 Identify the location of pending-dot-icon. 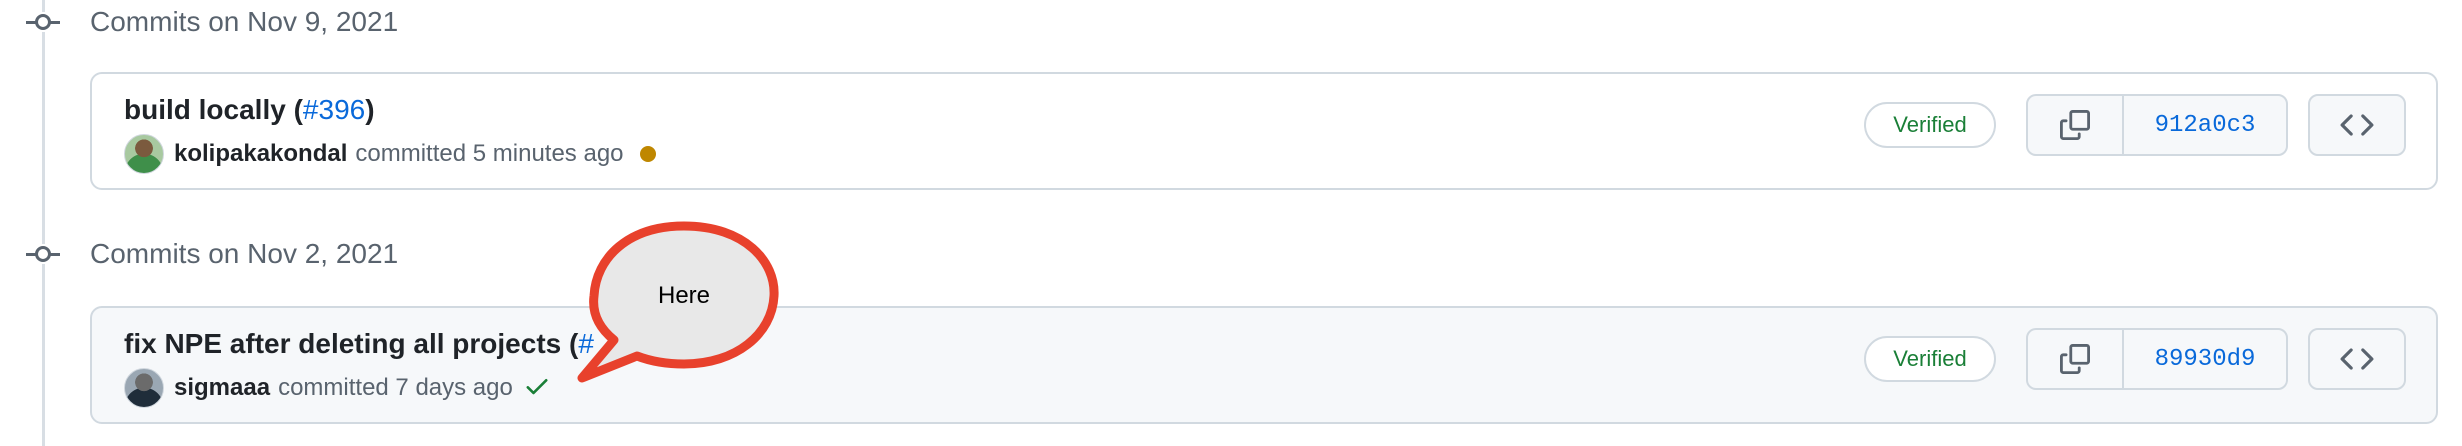
(647, 154).